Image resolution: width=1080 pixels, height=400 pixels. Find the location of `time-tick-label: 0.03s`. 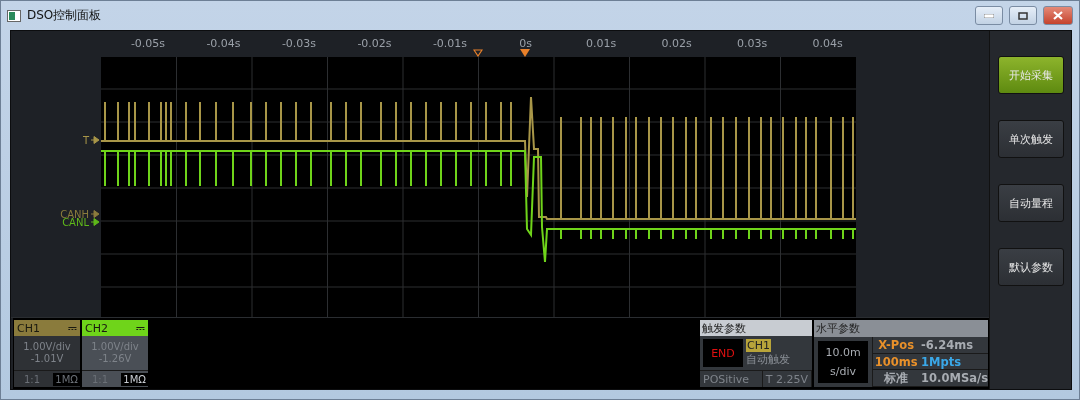

time-tick-label: 0.03s is located at coordinates (752, 43).